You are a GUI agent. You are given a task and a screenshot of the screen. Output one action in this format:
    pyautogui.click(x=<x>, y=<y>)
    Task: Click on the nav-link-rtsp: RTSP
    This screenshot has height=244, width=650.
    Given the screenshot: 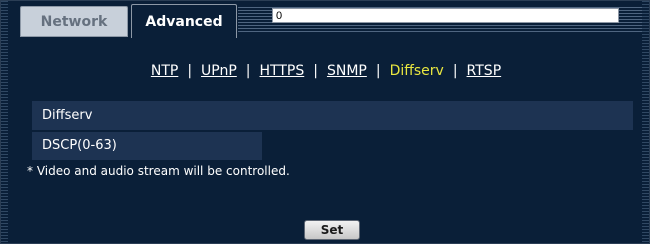 What is the action you would take?
    pyautogui.click(x=484, y=71)
    